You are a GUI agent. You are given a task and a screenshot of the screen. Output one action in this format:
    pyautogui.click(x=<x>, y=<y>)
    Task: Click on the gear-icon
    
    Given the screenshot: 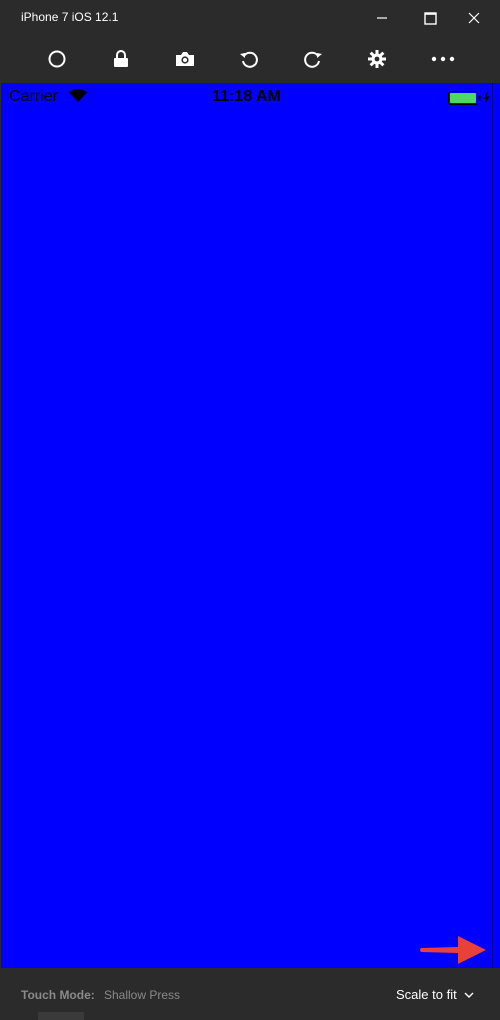 What is the action you would take?
    pyautogui.click(x=377, y=59)
    